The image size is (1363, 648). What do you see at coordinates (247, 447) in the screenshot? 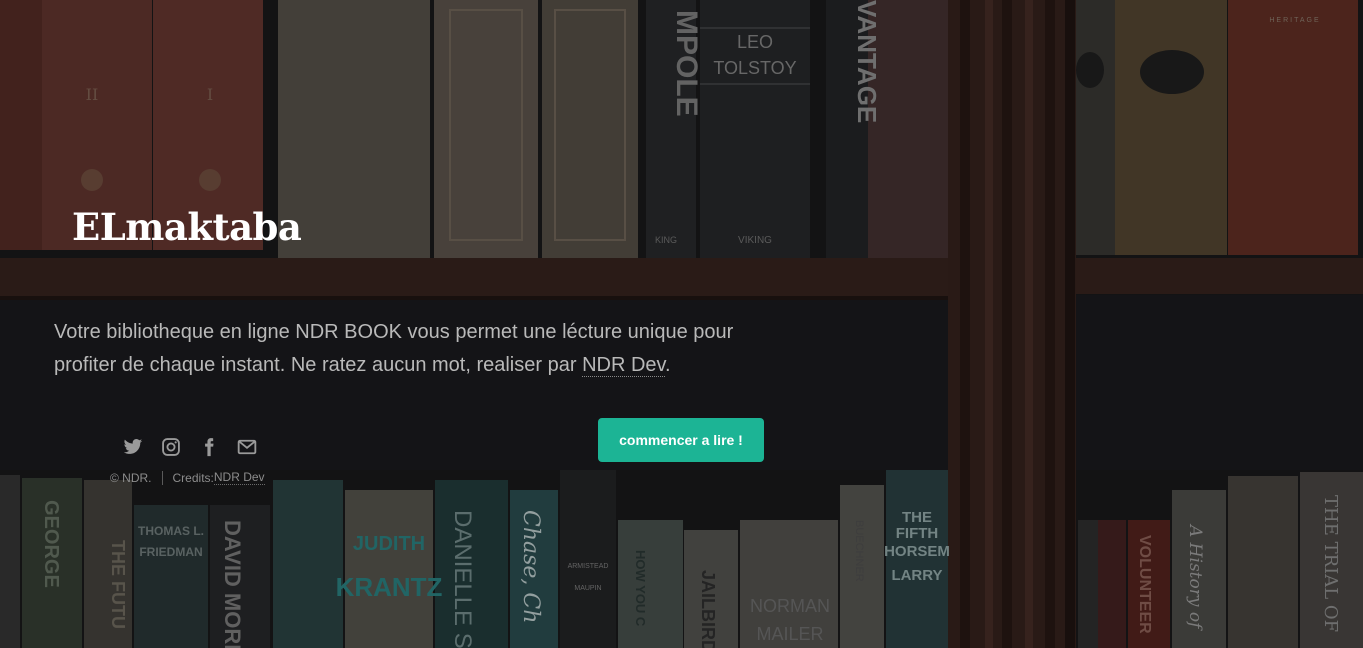
I see `email-icon` at bounding box center [247, 447].